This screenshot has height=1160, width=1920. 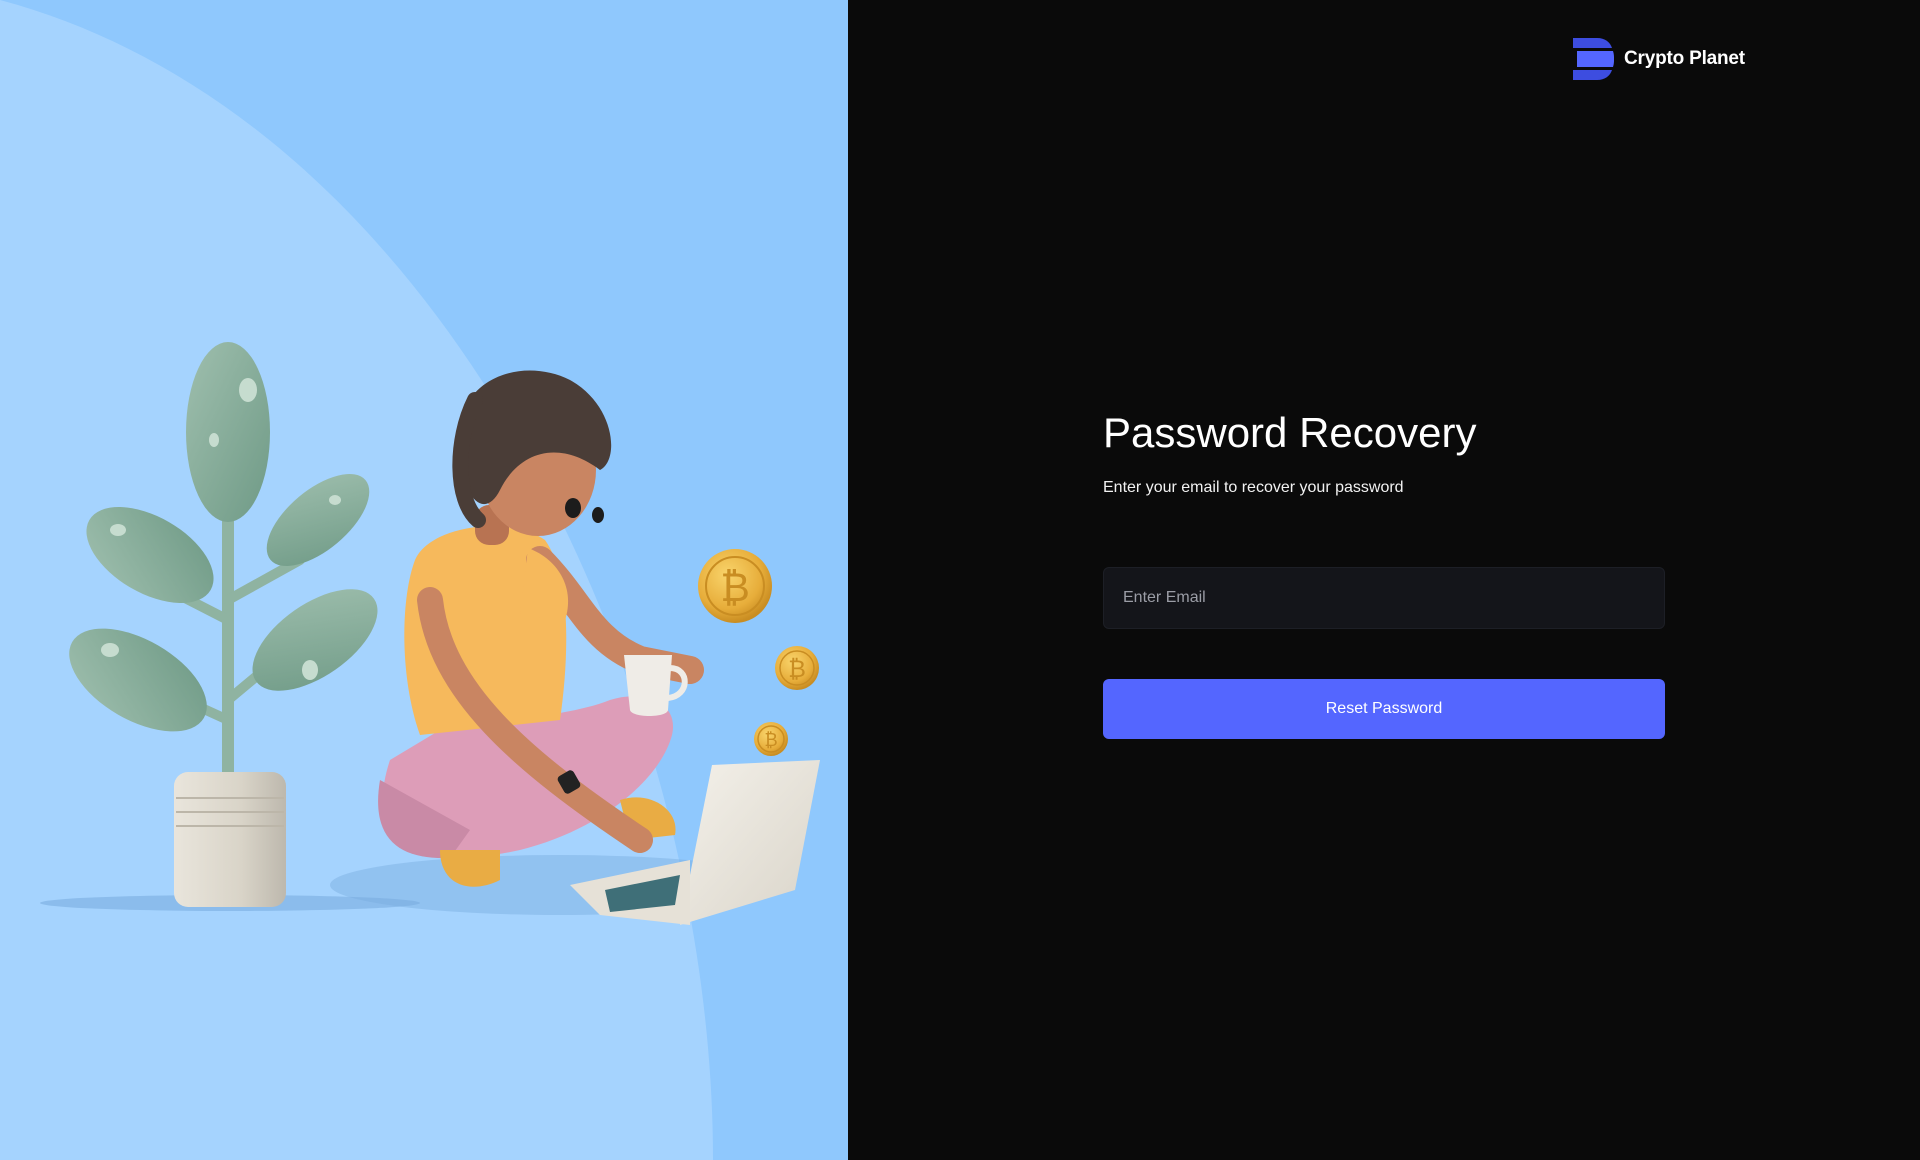 I want to click on email-field, so click(x=1384, y=598).